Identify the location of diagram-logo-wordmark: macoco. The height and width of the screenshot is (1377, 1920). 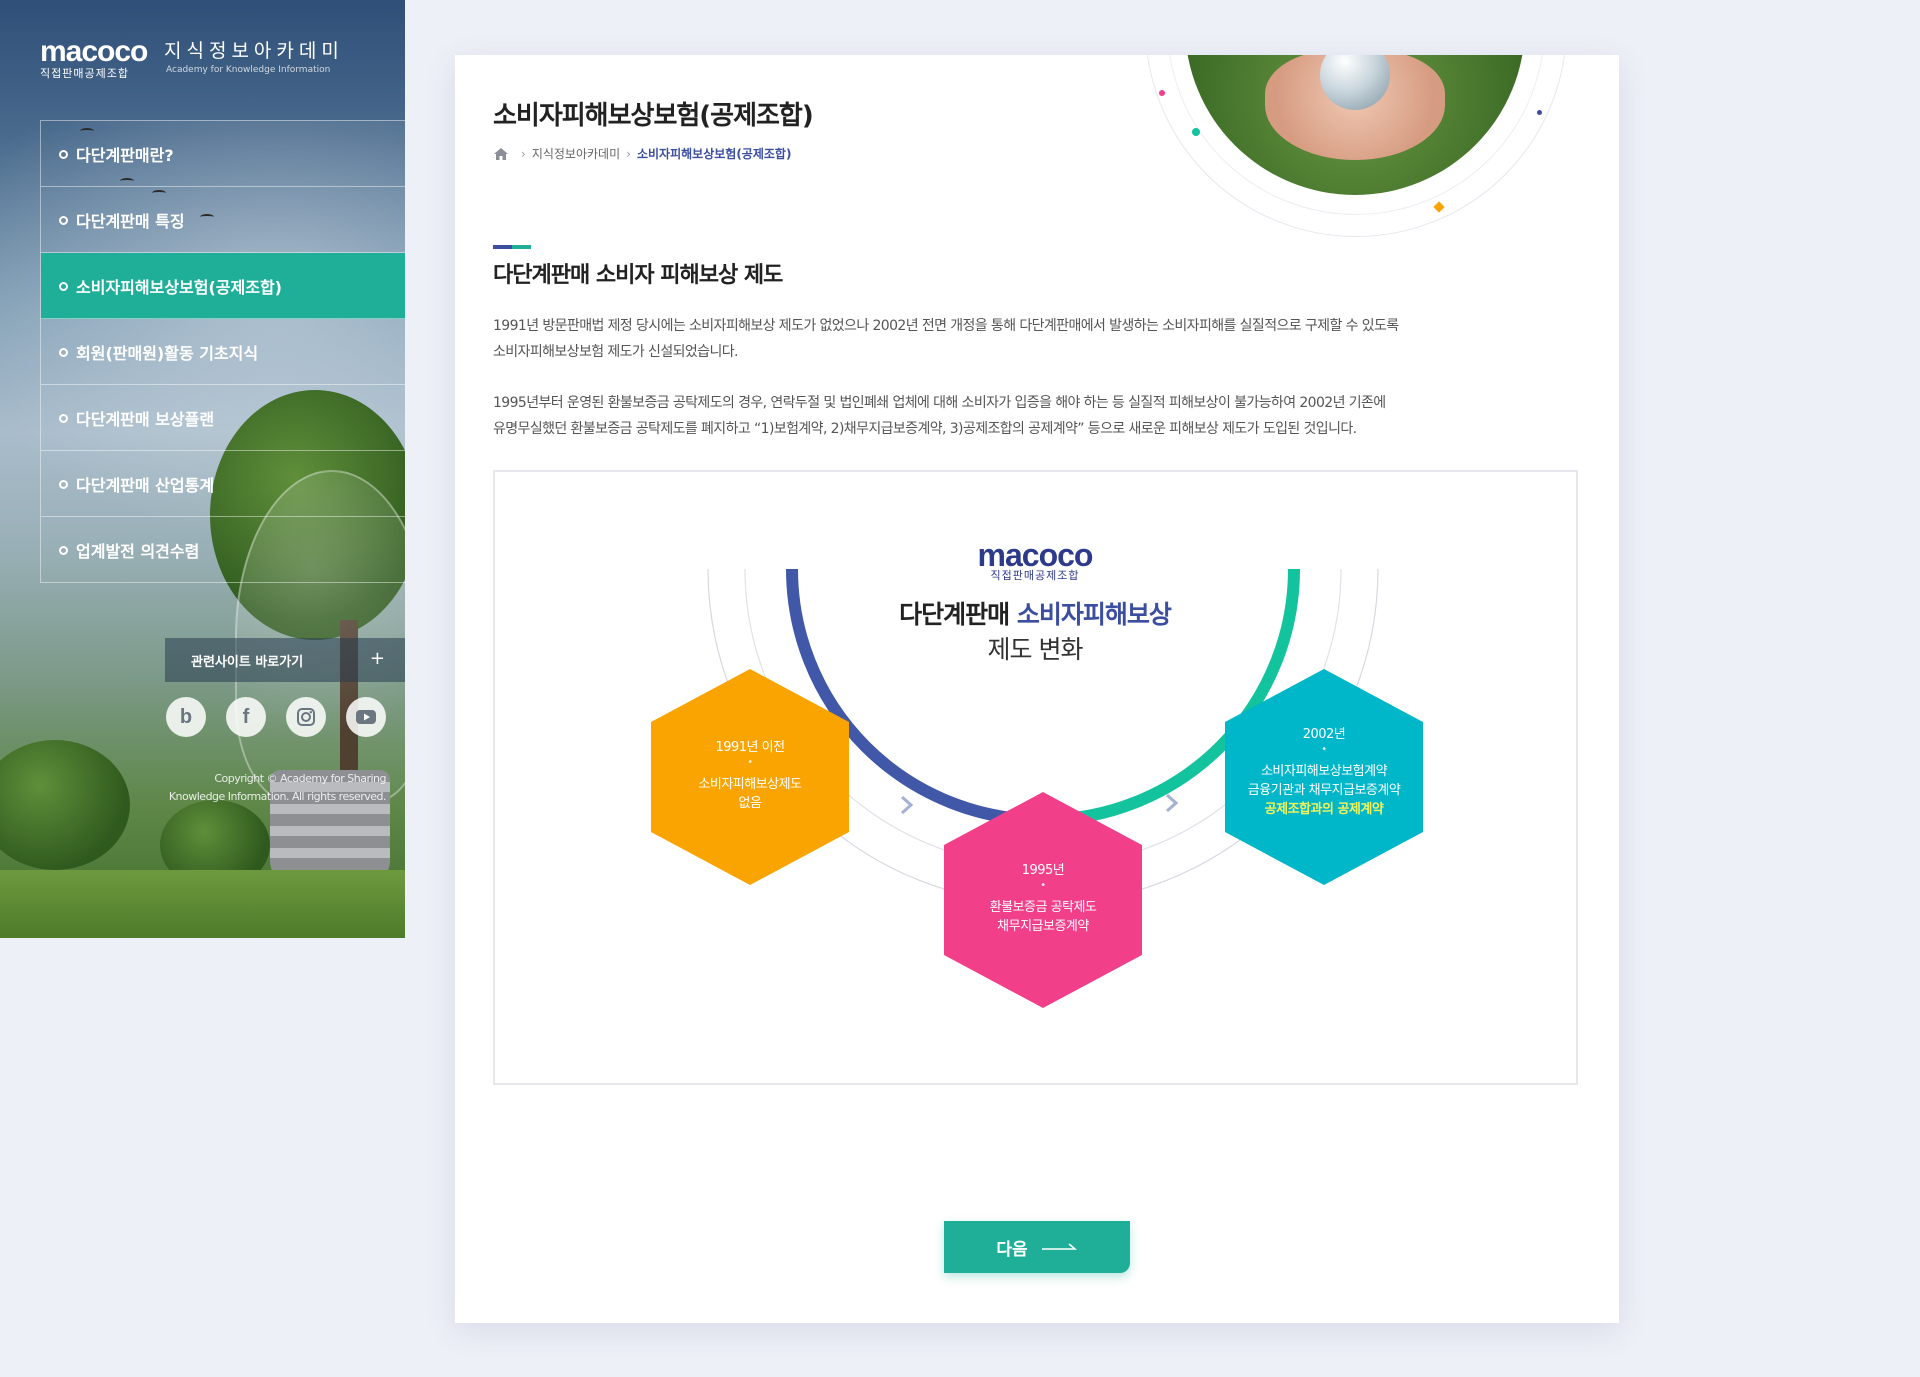
(1035, 555).